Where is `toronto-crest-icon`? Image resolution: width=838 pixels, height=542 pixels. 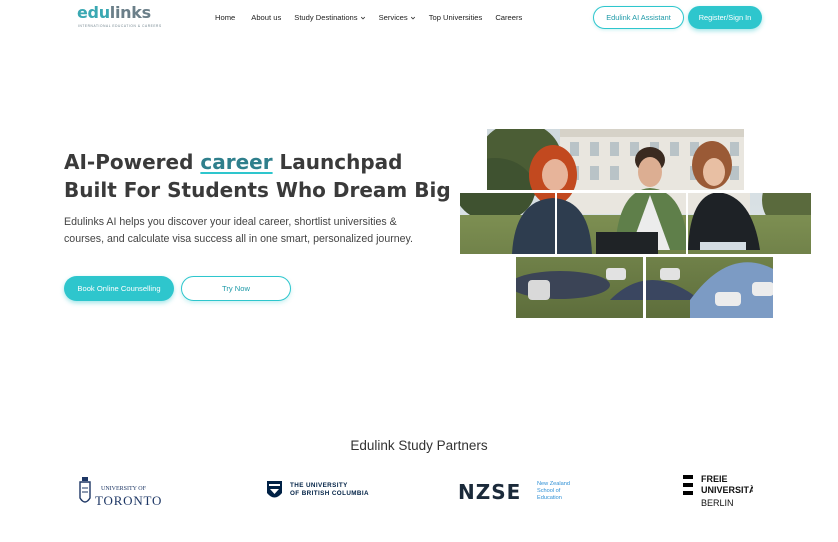
toronto-crest-icon is located at coordinates (85, 490).